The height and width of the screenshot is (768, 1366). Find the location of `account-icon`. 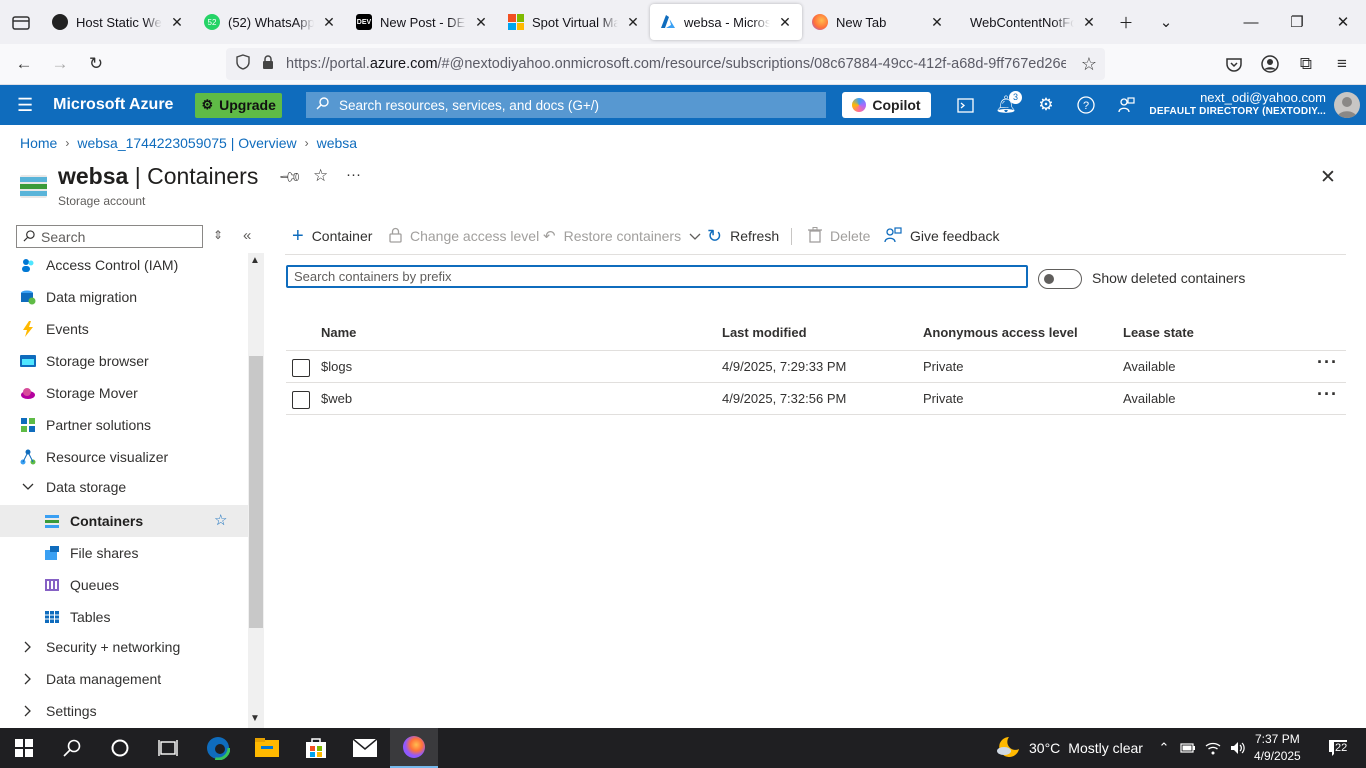

account-icon is located at coordinates (1270, 64).